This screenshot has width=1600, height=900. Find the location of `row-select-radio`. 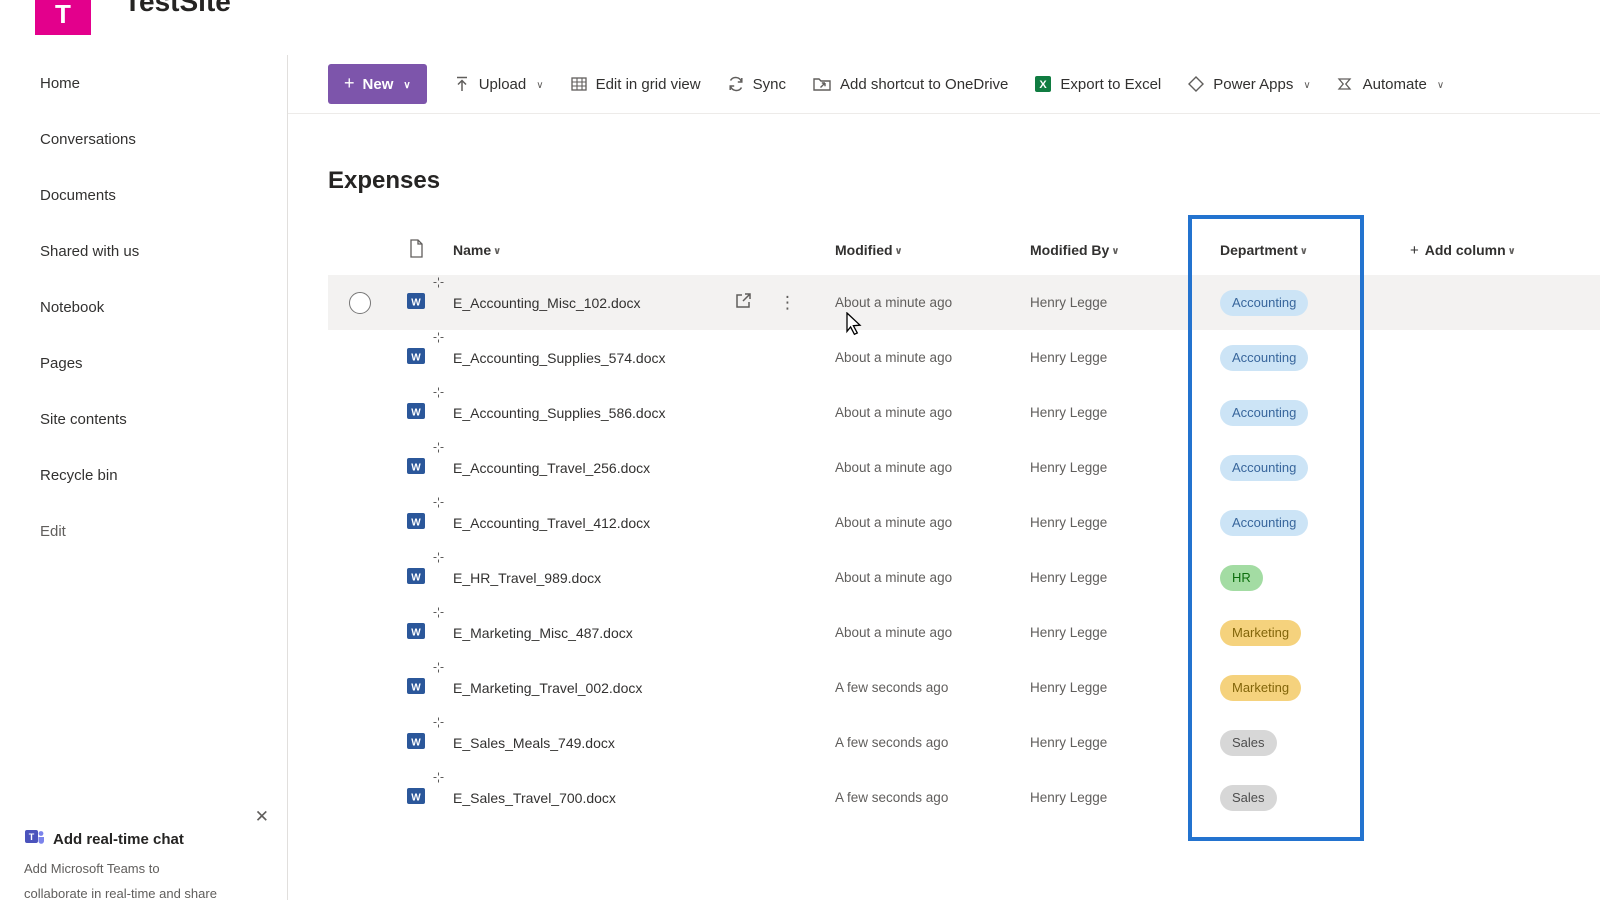

row-select-radio is located at coordinates (360, 302).